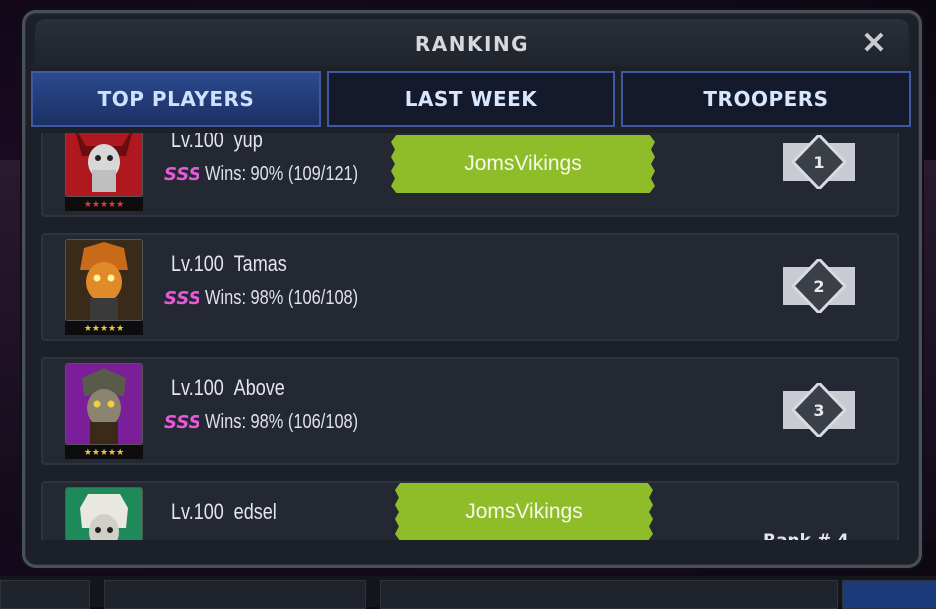  Describe the element at coordinates (255, 511) in the screenshot. I see `player-name: edsel` at that location.